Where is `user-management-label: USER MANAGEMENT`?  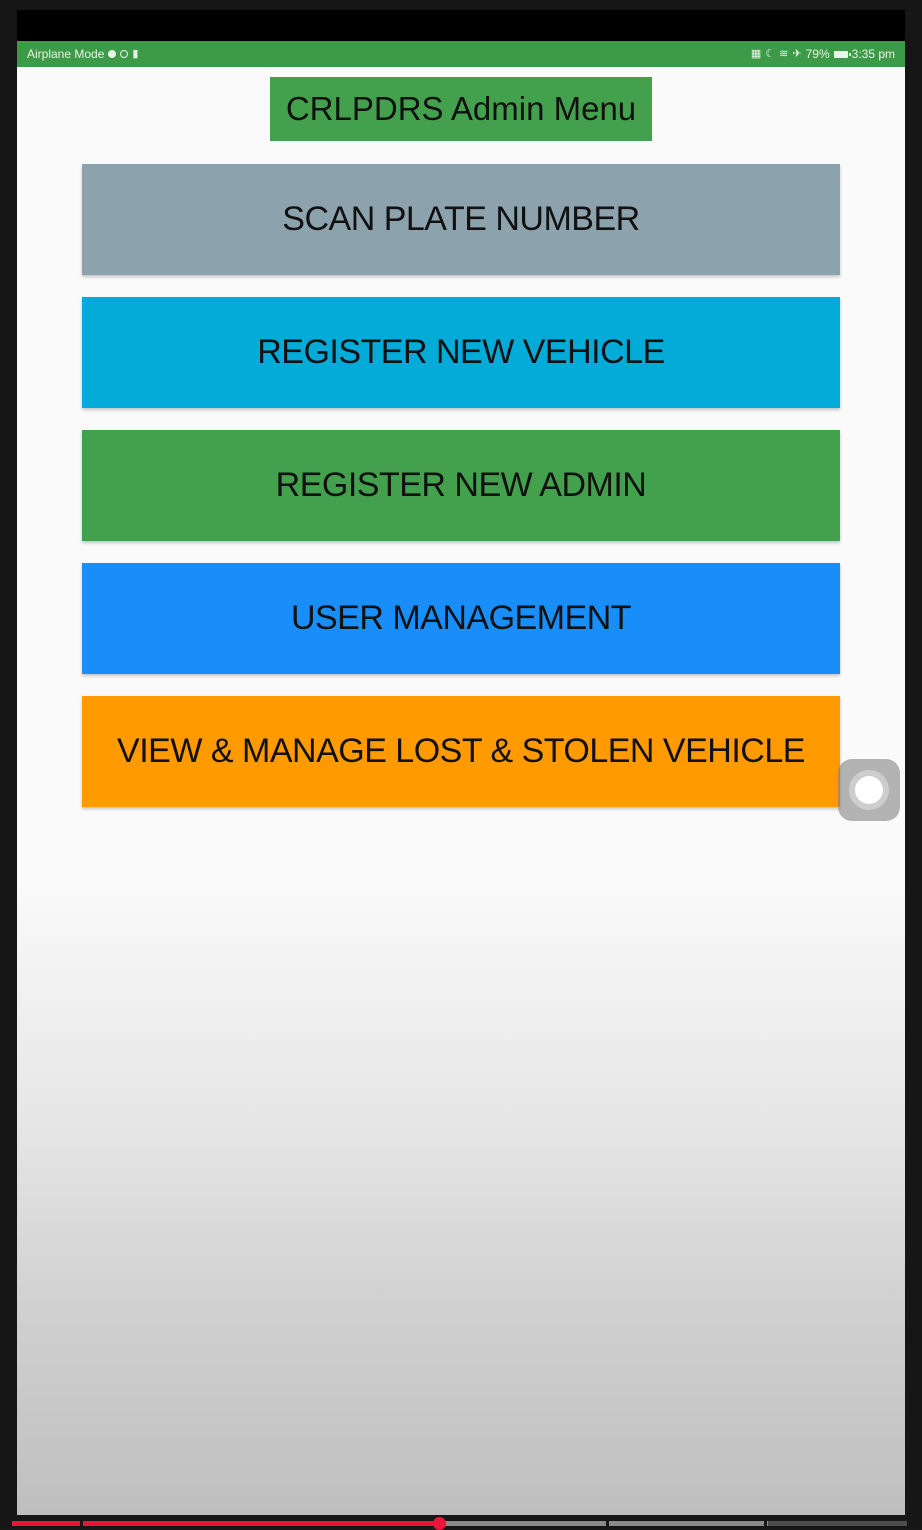 user-management-label: USER MANAGEMENT is located at coordinates (461, 618).